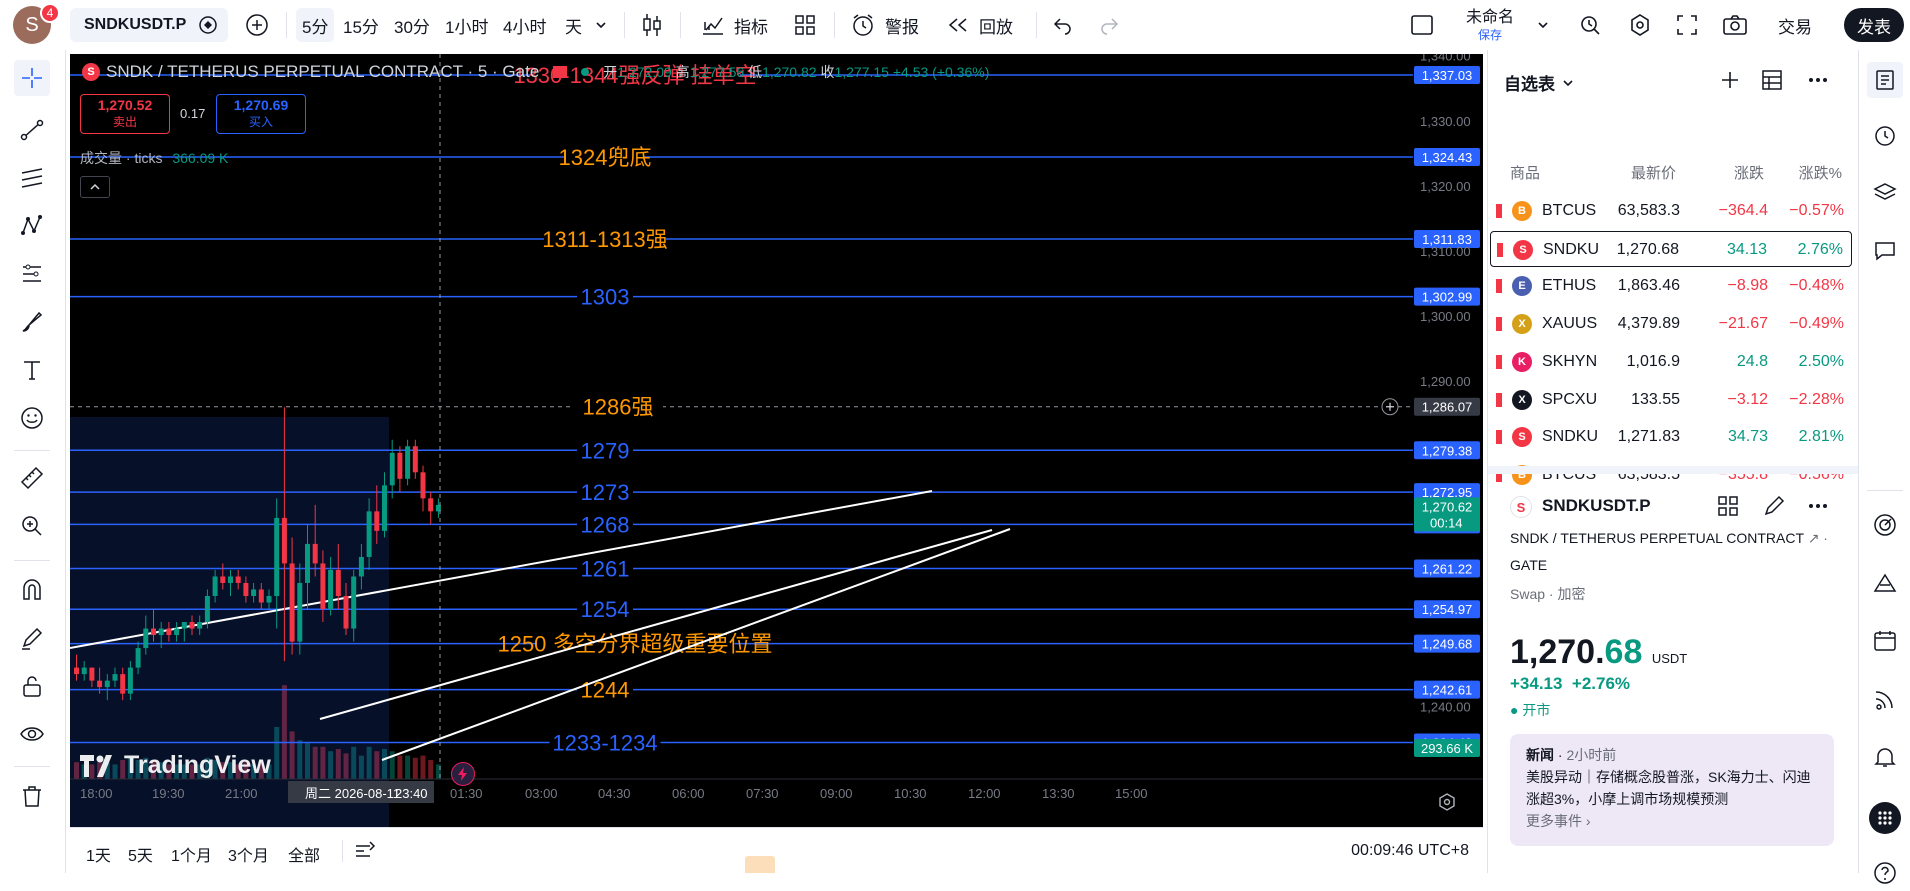  What do you see at coordinates (605, 450) in the screenshot?
I see `level-label: 1279` at bounding box center [605, 450].